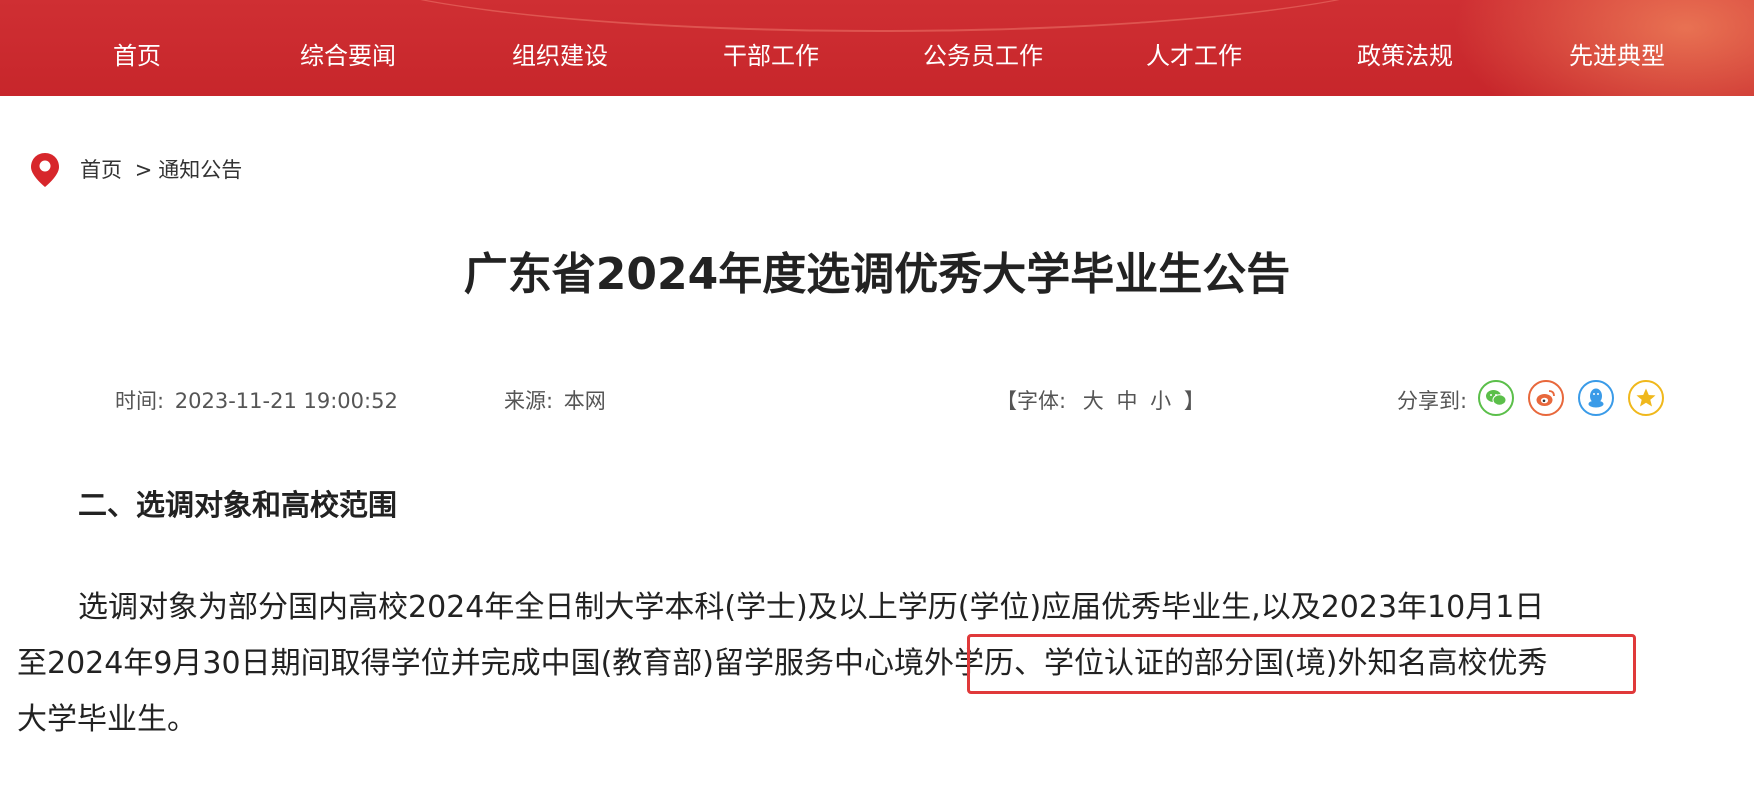 The image size is (1754, 786). What do you see at coordinates (1093, 401) in the screenshot?
I see `font-size-large-button: 大` at bounding box center [1093, 401].